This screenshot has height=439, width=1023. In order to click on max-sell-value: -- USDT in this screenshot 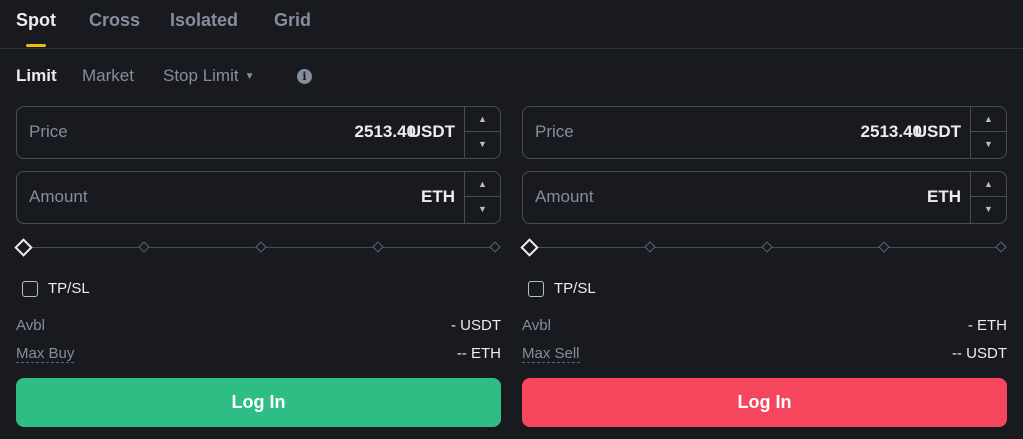, I will do `click(979, 353)`.